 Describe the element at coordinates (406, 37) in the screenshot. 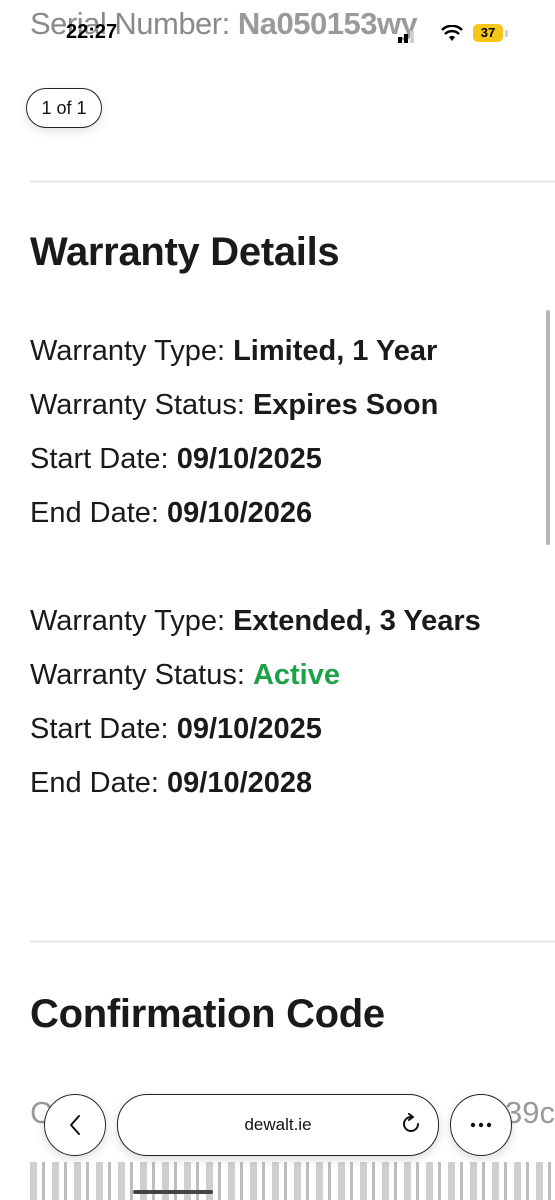

I see `cellular-signal-icon` at that location.